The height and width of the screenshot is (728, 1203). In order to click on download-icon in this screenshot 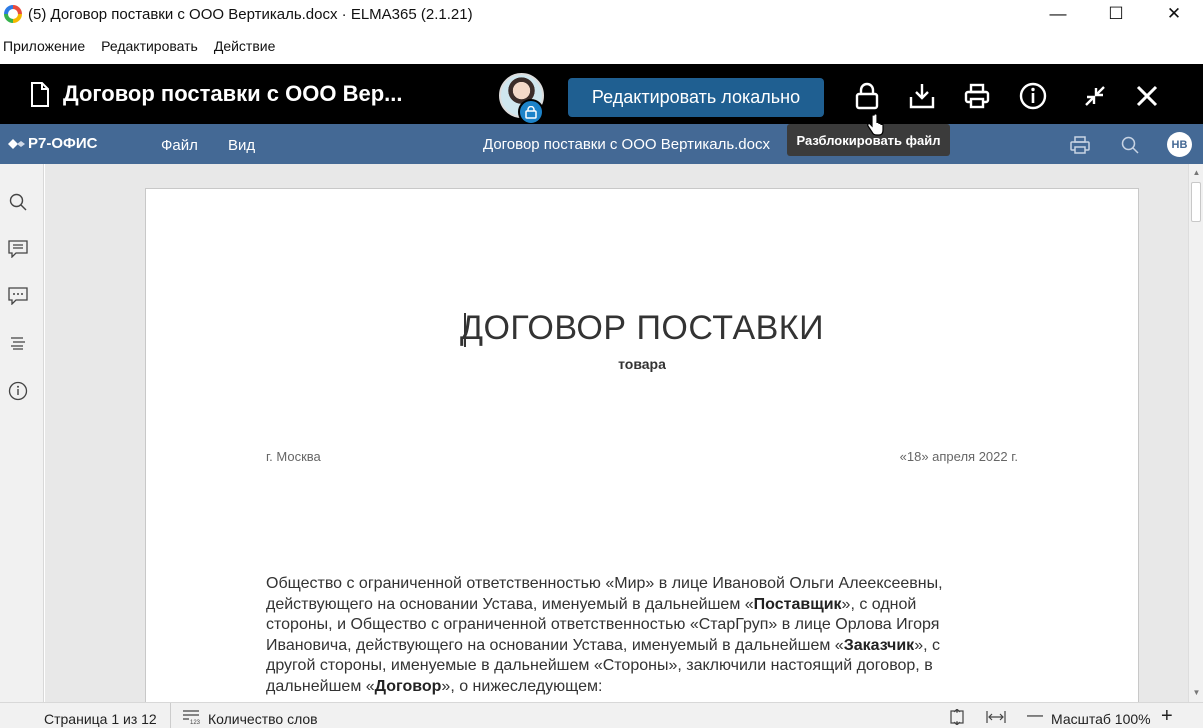, I will do `click(922, 96)`.